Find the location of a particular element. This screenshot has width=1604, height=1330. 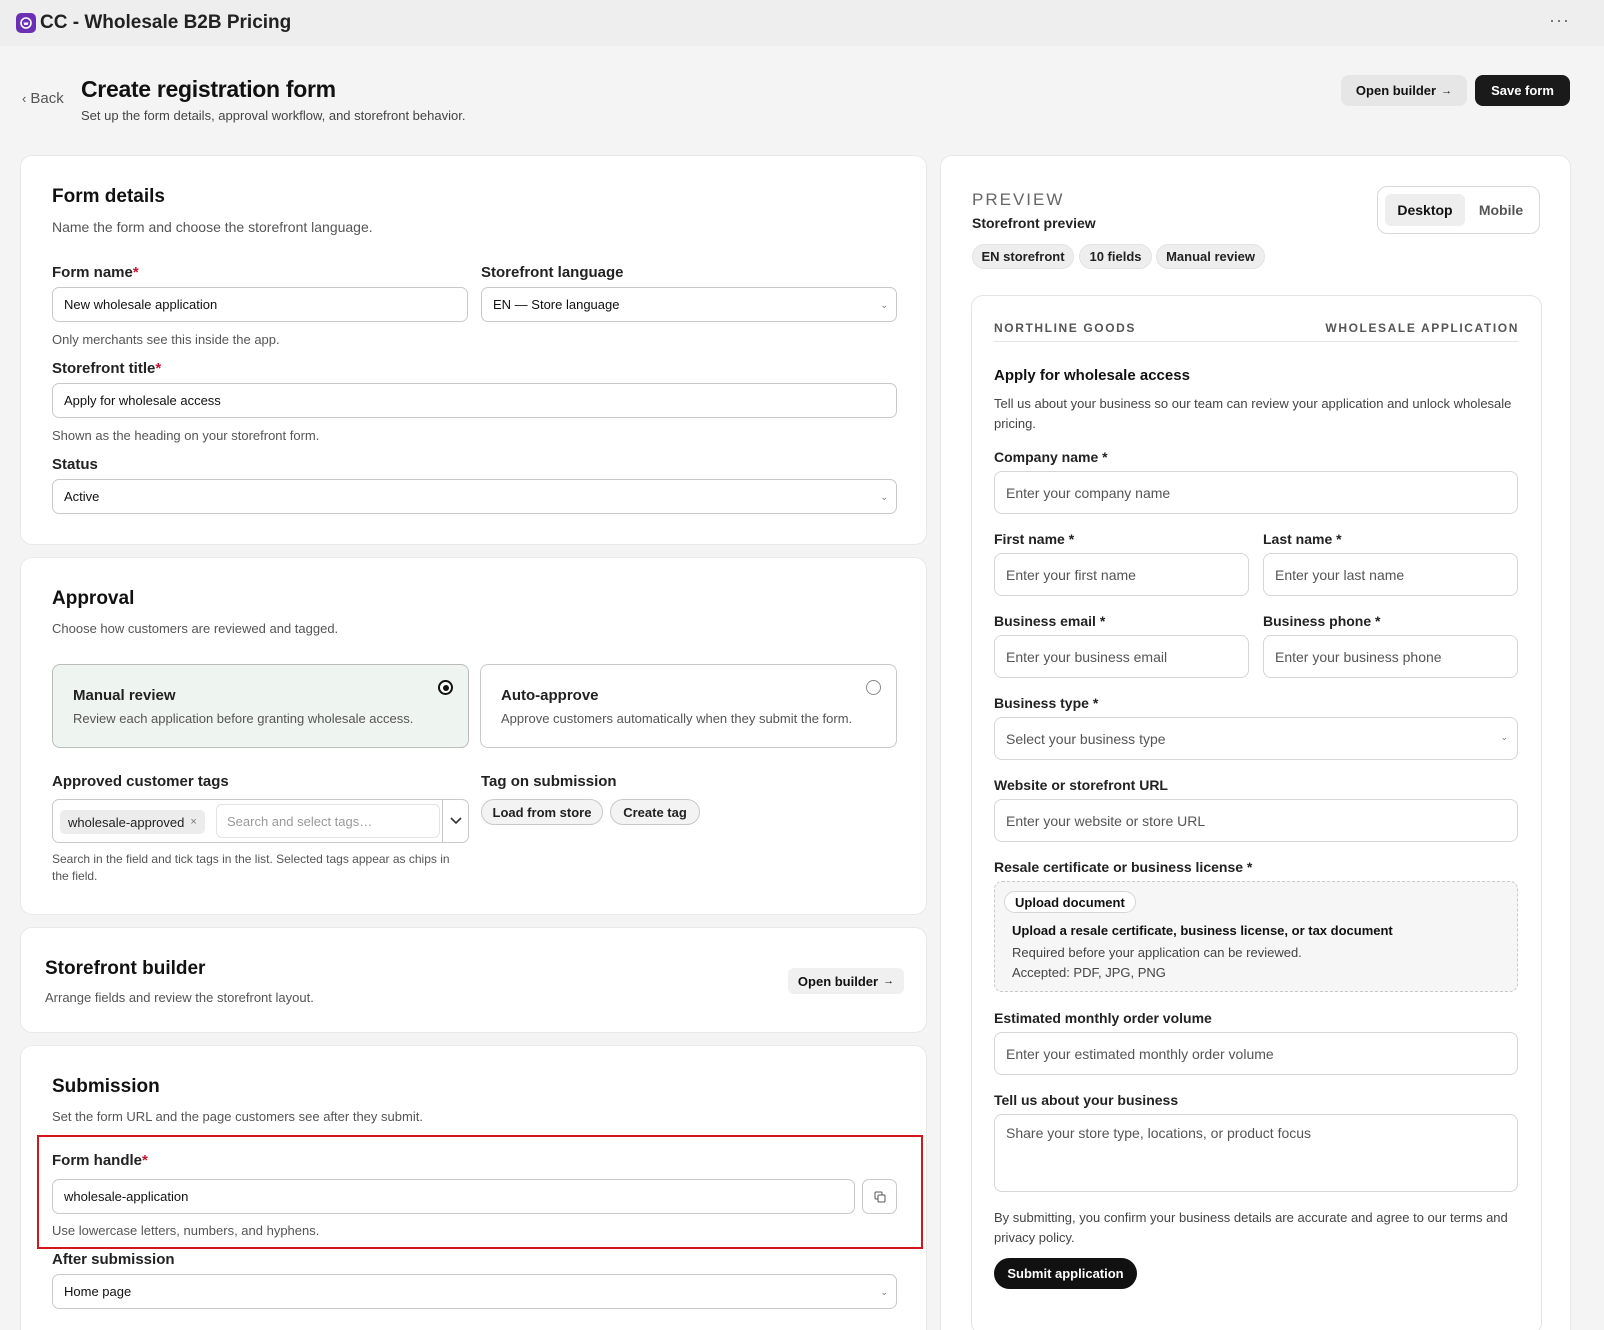

upload-document-button: Upload document is located at coordinates (1070, 902).